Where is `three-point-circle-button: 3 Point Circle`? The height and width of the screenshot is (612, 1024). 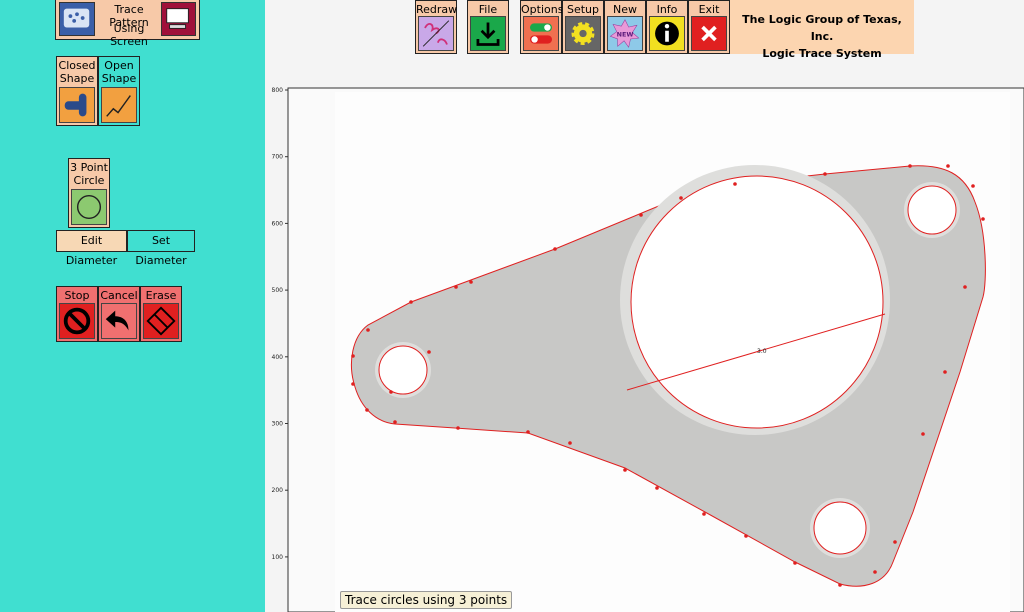 three-point-circle-button: 3 Point Circle is located at coordinates (89, 193).